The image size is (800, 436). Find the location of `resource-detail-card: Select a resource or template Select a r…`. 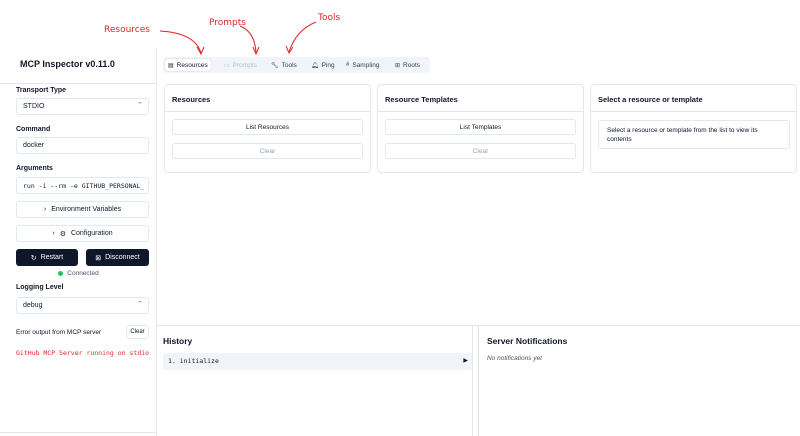

resource-detail-card: Select a resource or template Select a r… is located at coordinates (693, 128).